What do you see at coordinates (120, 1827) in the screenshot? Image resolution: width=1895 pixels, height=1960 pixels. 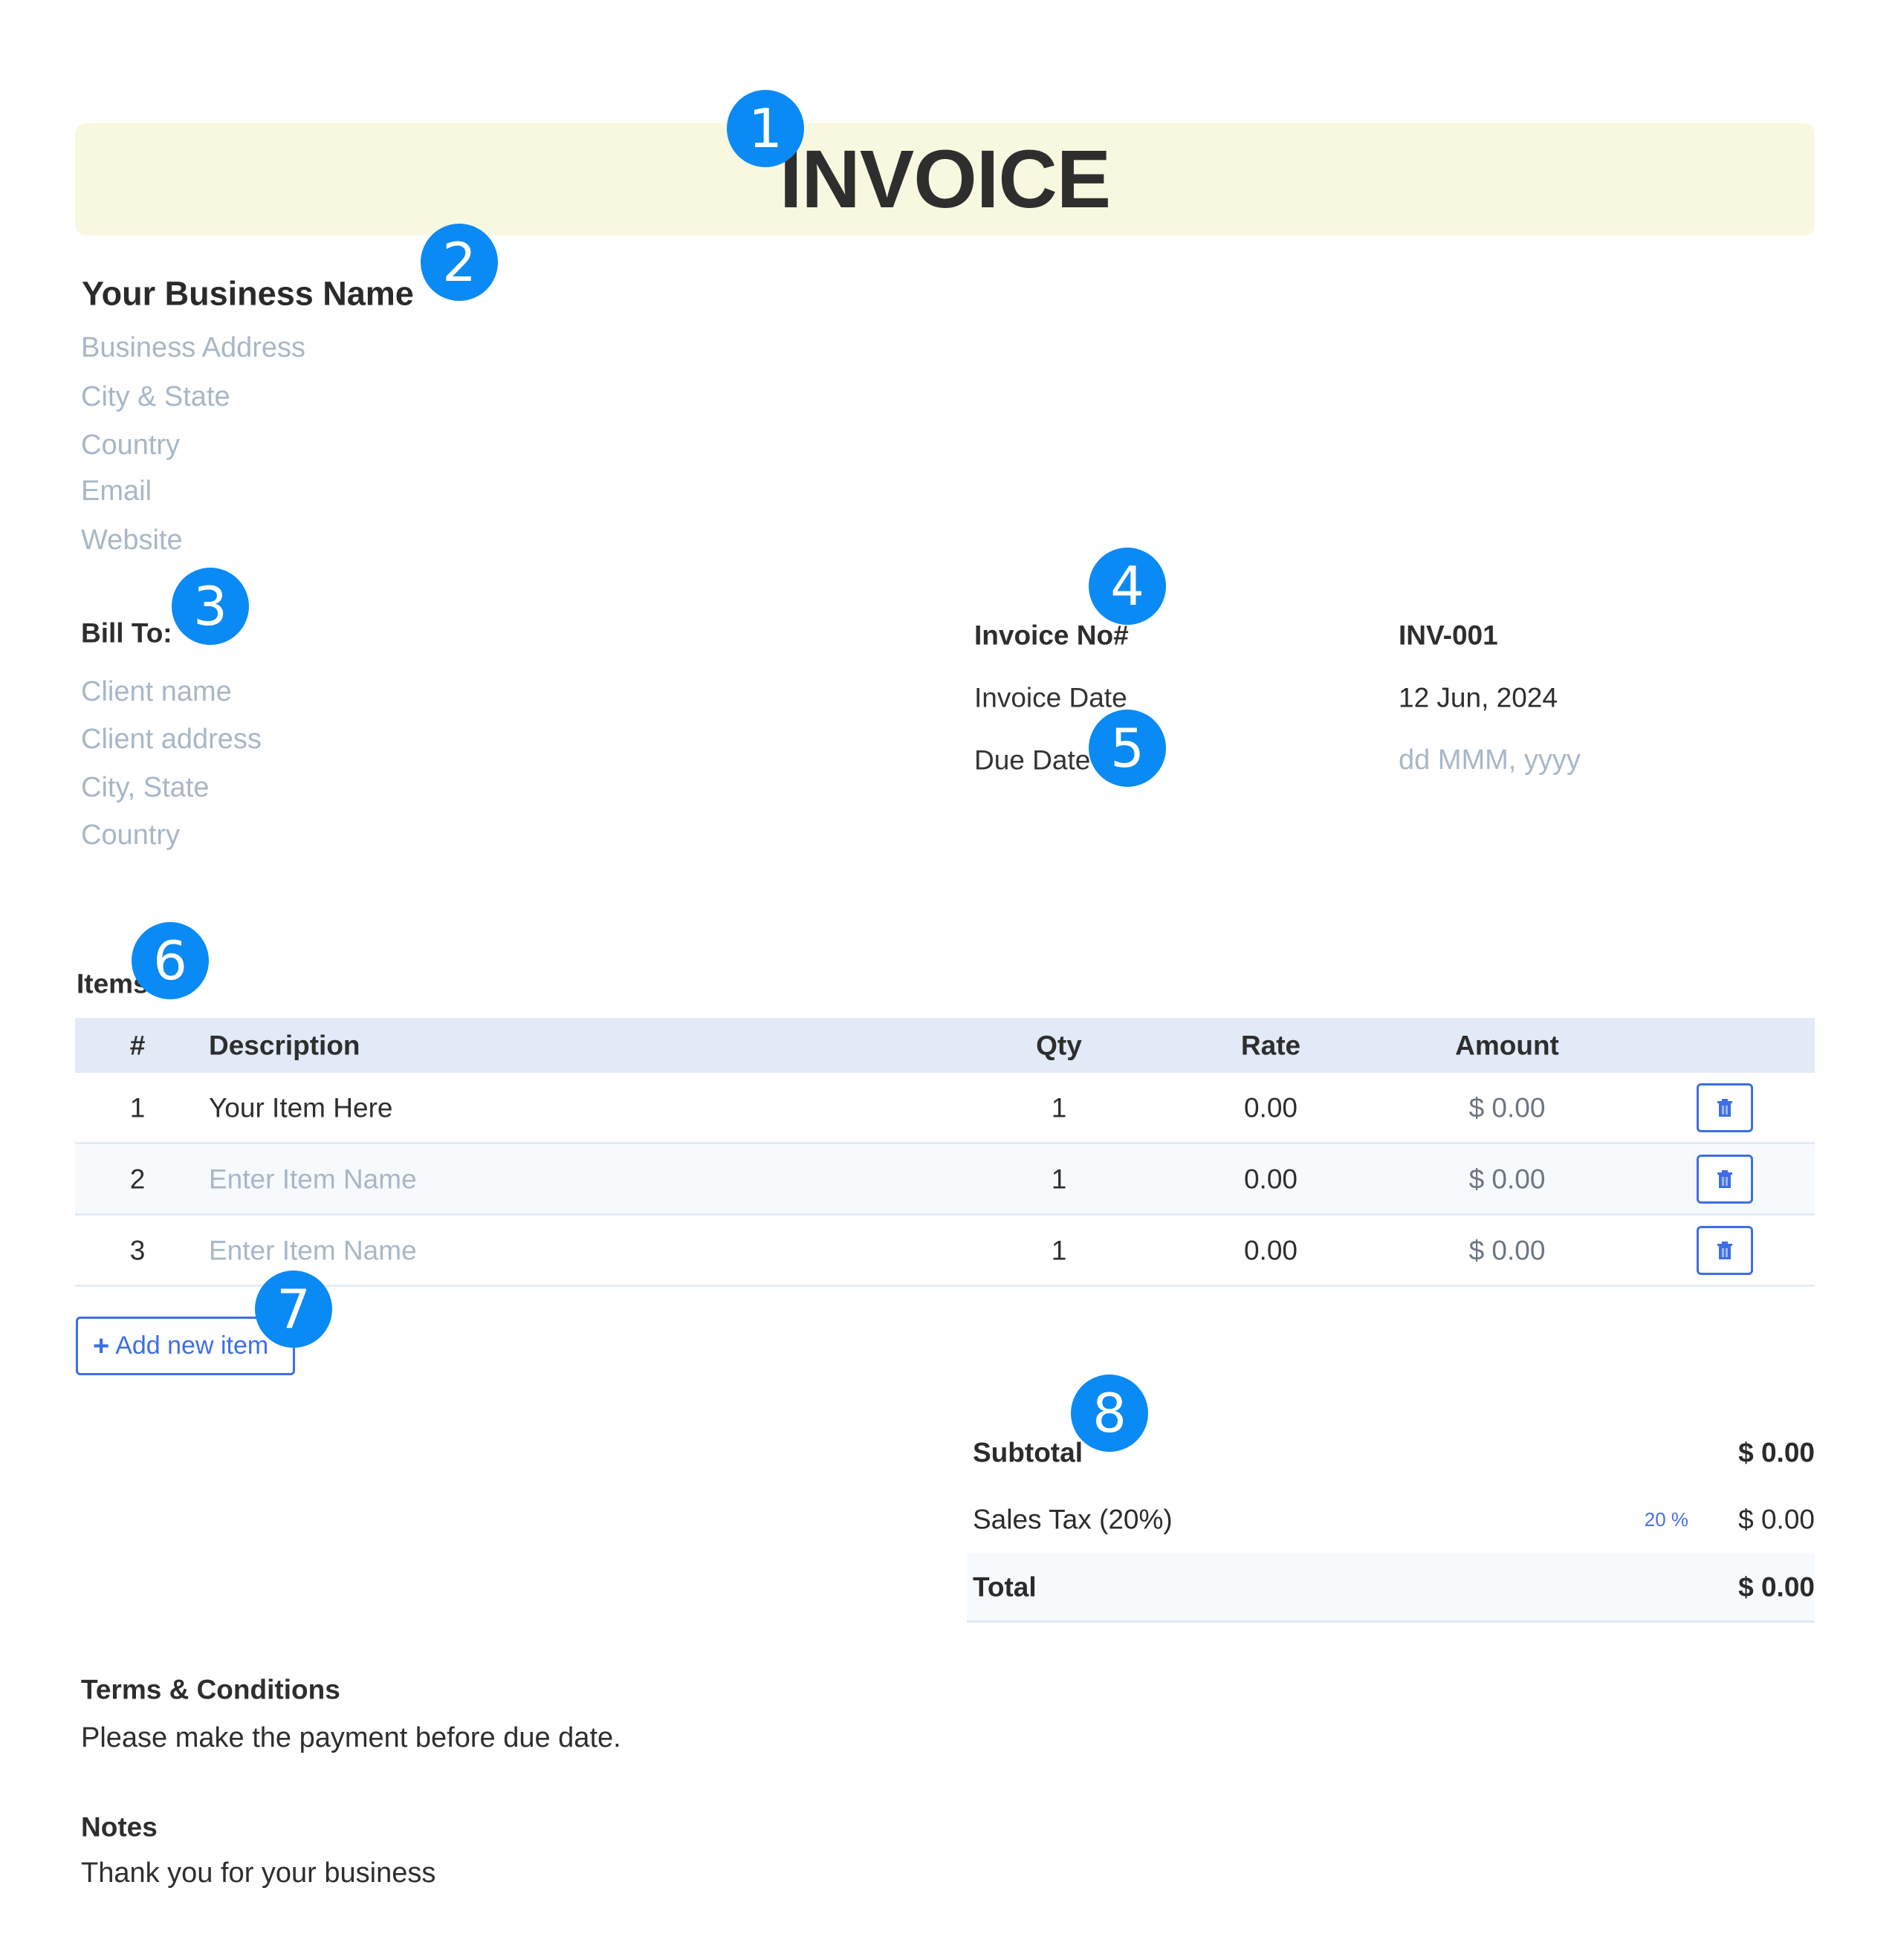 I see `notes-heading: Notes` at bounding box center [120, 1827].